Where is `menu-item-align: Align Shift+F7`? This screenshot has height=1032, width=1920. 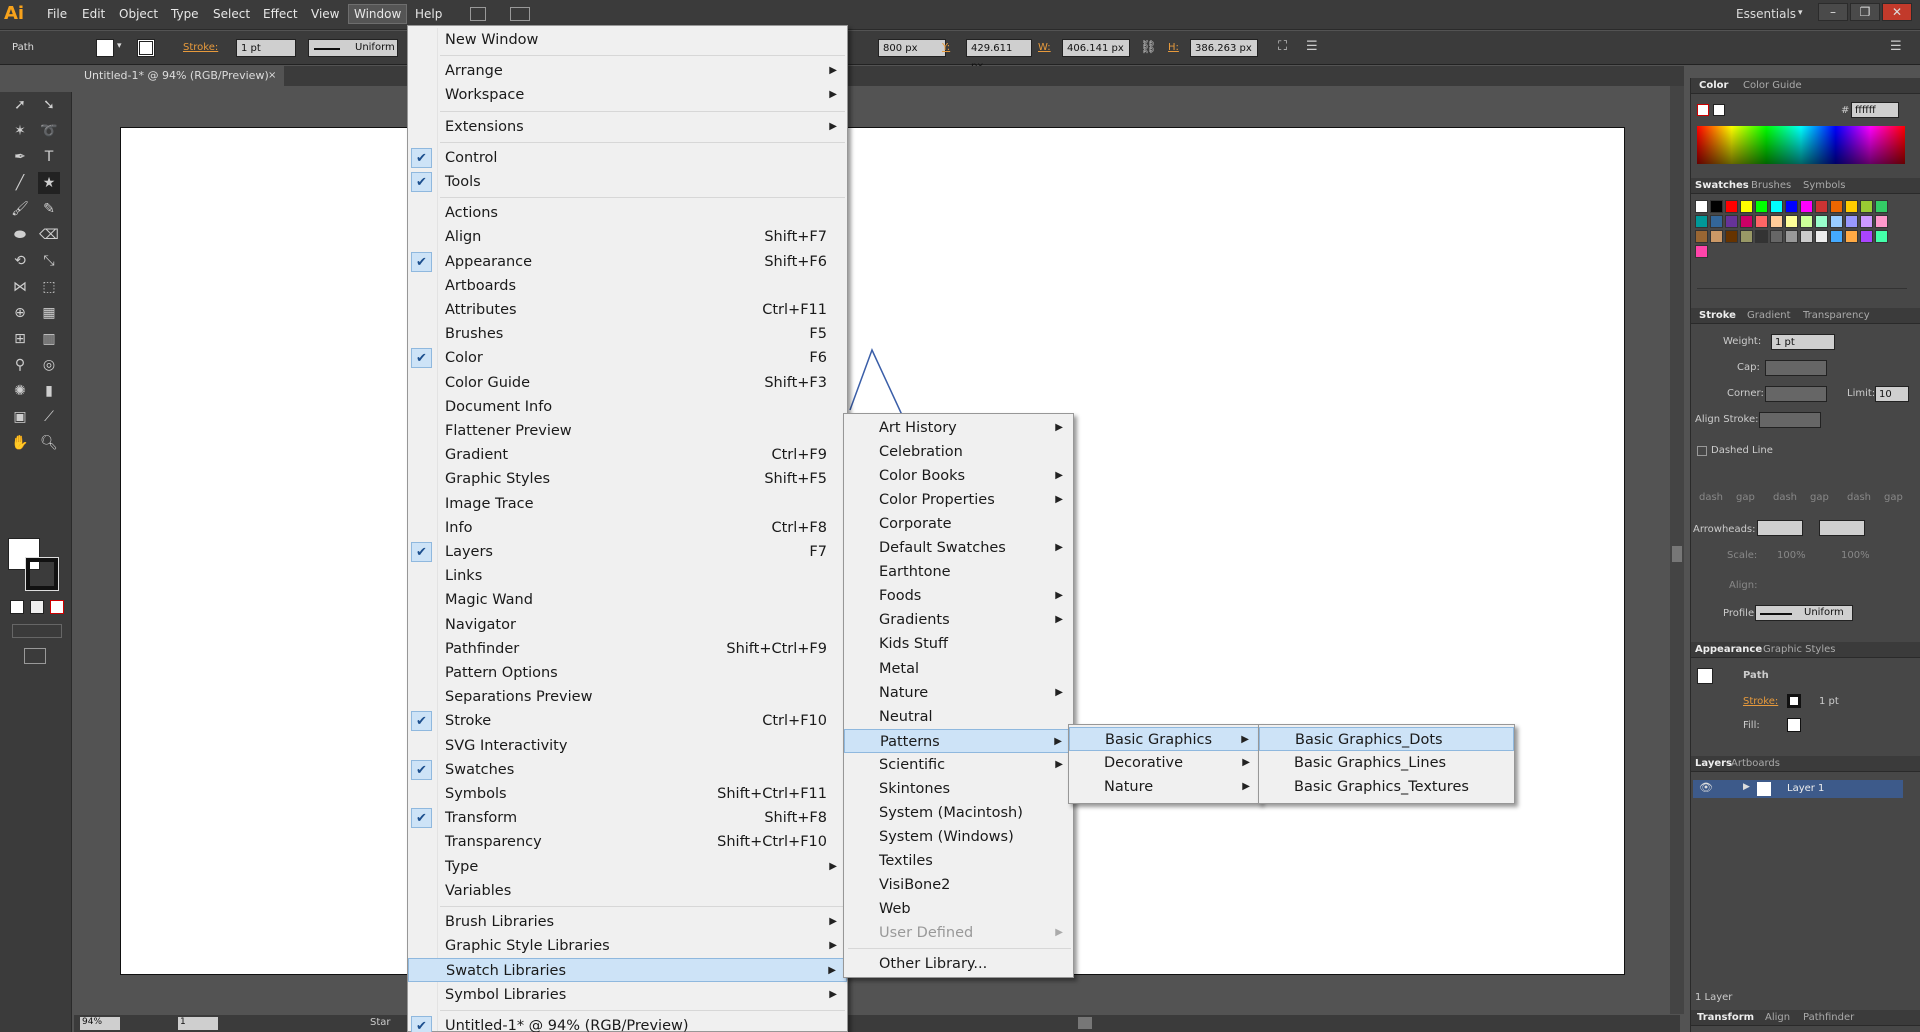 menu-item-align: Align Shift+F7 is located at coordinates (627, 237).